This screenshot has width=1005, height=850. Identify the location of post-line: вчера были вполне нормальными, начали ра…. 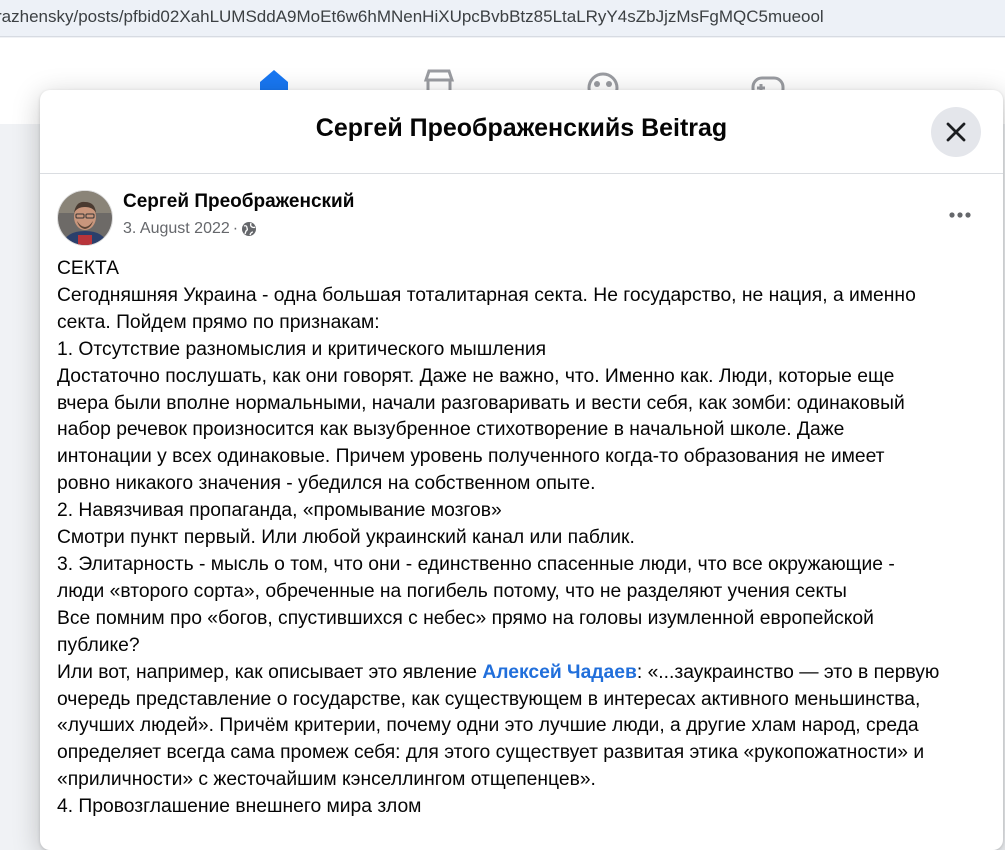
(481, 403).